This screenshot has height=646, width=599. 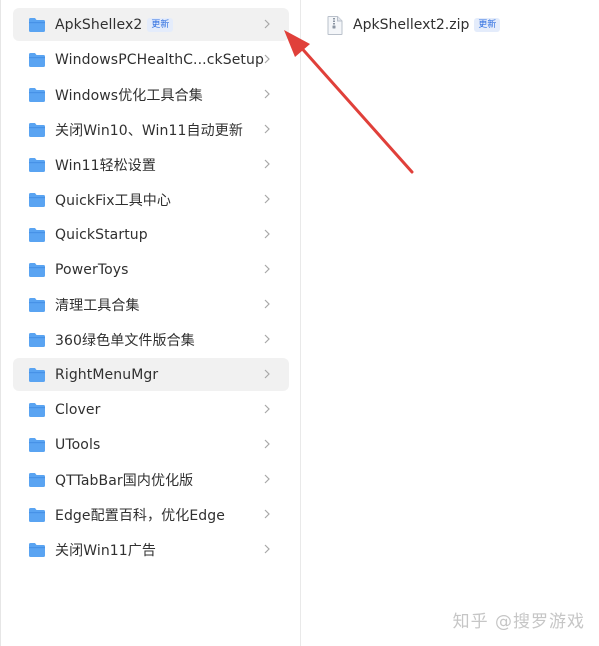 I want to click on folder-item-edge-config: Edge配置百科，优化Edge, so click(x=151, y=514).